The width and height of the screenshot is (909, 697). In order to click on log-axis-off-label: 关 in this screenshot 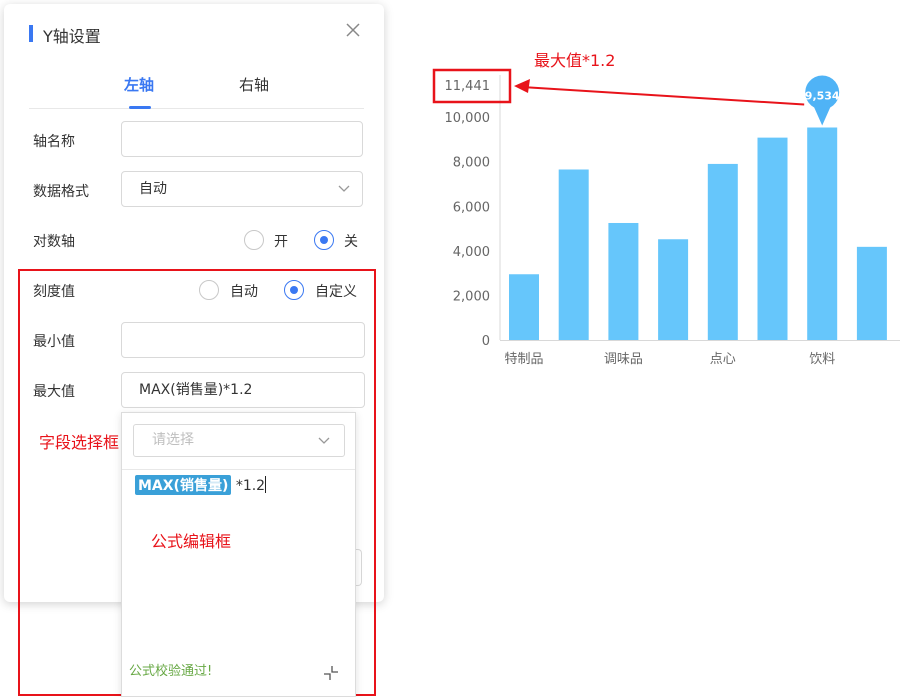, I will do `click(351, 242)`.